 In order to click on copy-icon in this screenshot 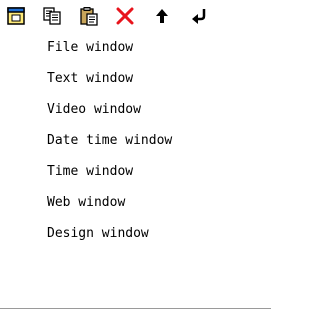, I will do `click(52, 16)`.